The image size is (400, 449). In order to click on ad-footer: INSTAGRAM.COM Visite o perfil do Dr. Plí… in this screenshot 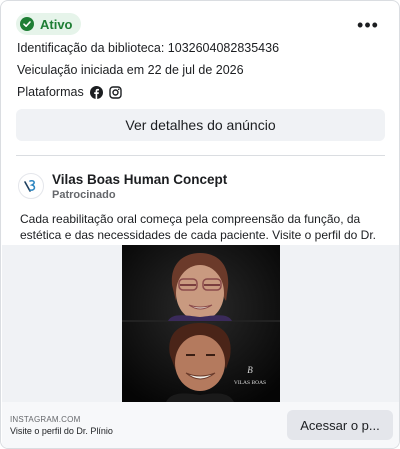, I will do `click(200, 425)`.